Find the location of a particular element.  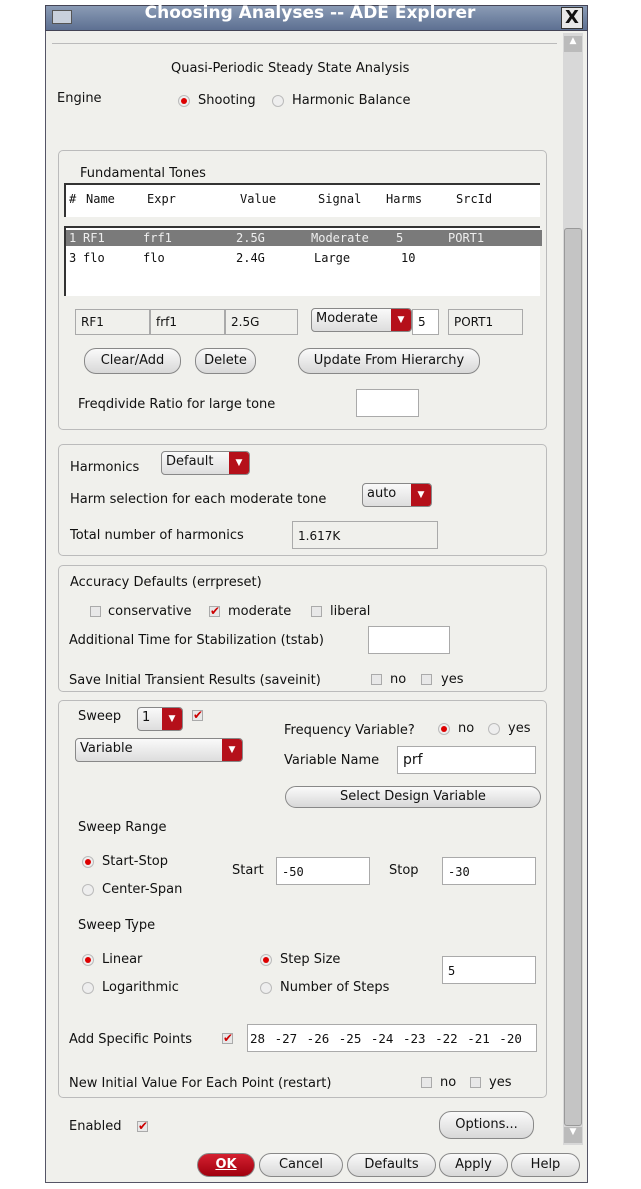

restart-no-label: no is located at coordinates (448, 1082).